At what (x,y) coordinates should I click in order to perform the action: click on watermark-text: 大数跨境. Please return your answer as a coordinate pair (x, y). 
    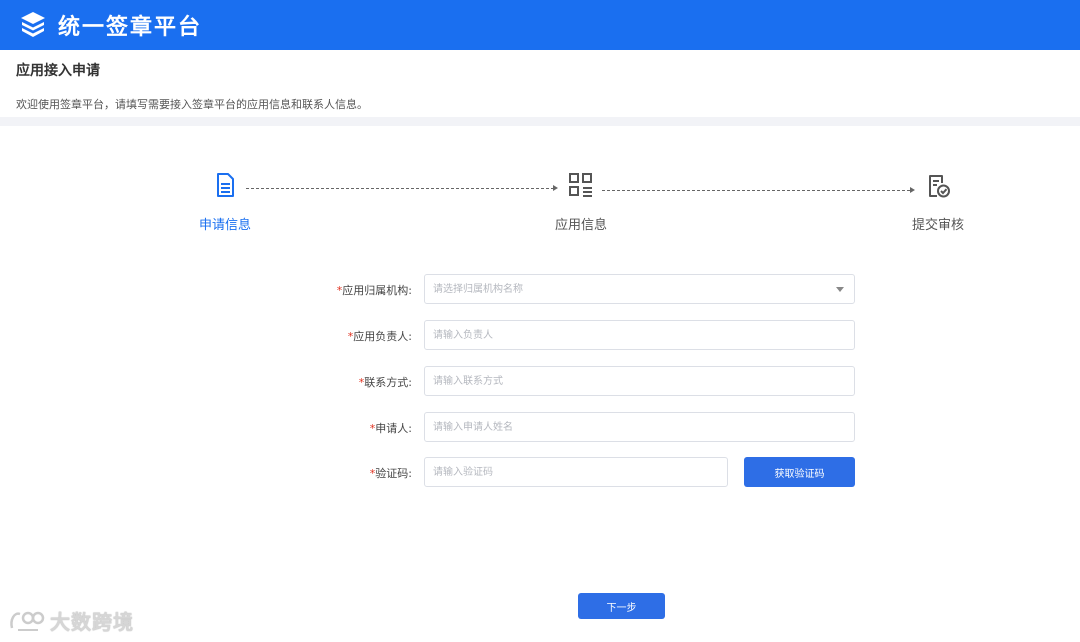
    Looking at the image, I should click on (92, 622).